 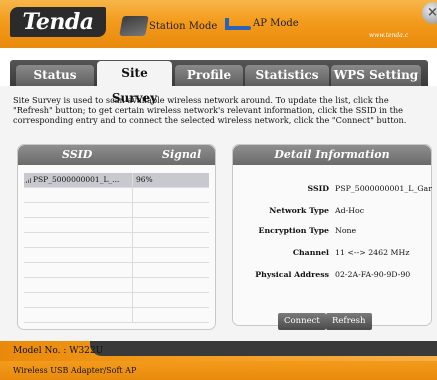 What do you see at coordinates (134, 83) in the screenshot?
I see `tab-site-survey: Site Survey` at bounding box center [134, 83].